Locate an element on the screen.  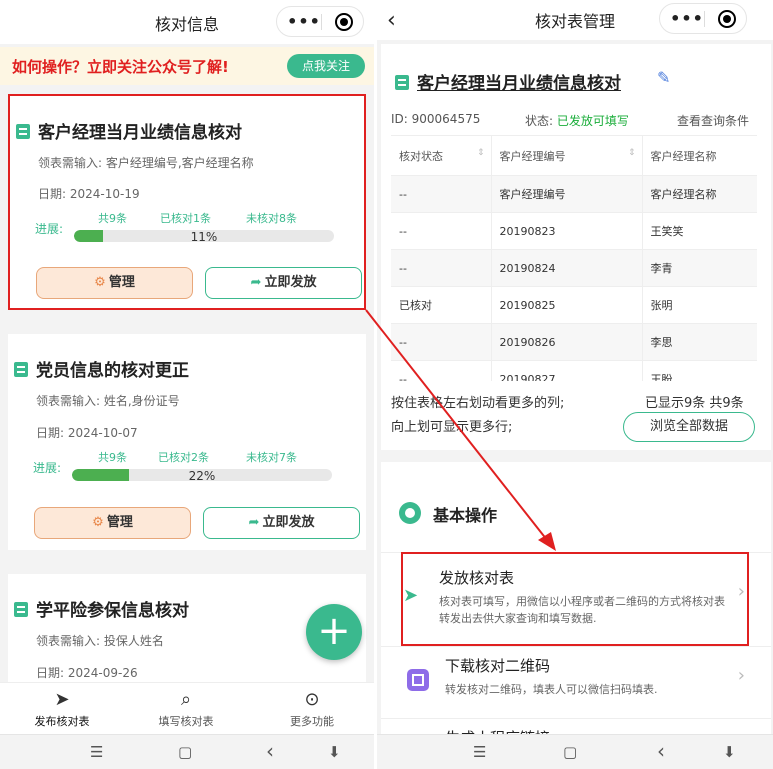
required-fields: 领表需输入: 客户经理编号,客户经理名称 is located at coordinates (146, 163).